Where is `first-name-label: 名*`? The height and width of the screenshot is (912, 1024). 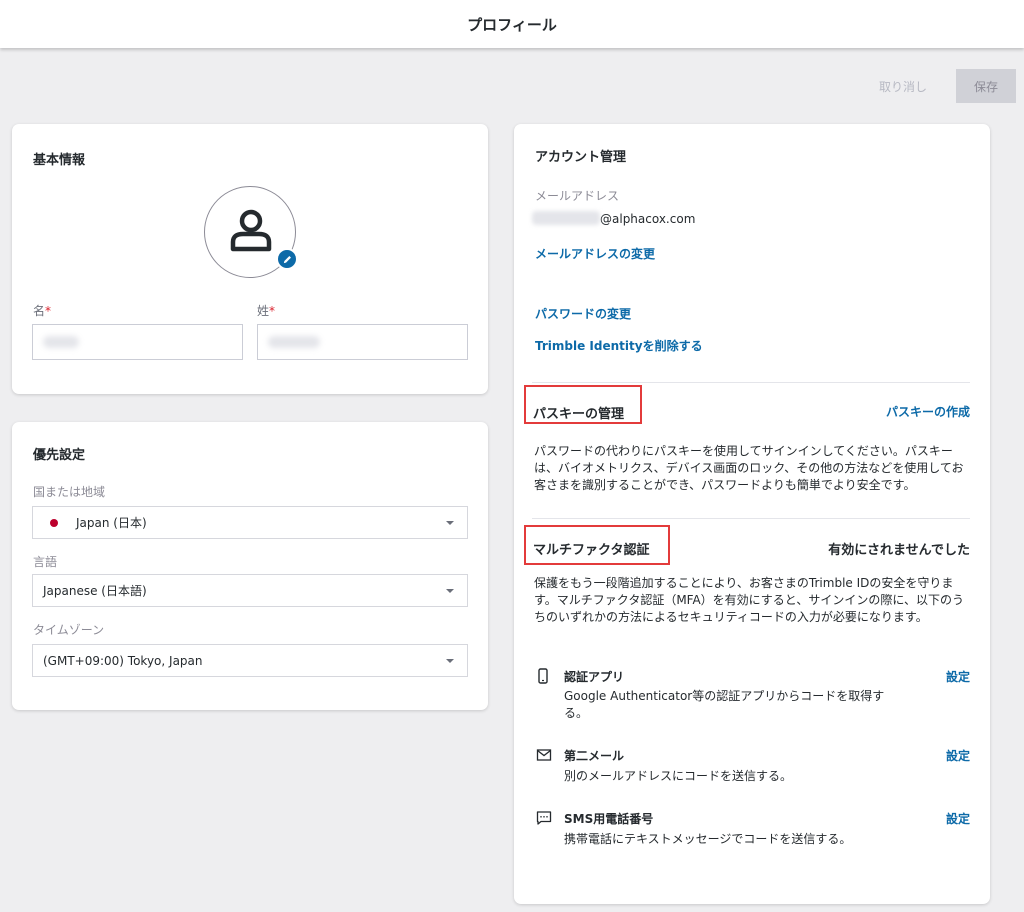
first-name-label: 名* is located at coordinates (42, 311).